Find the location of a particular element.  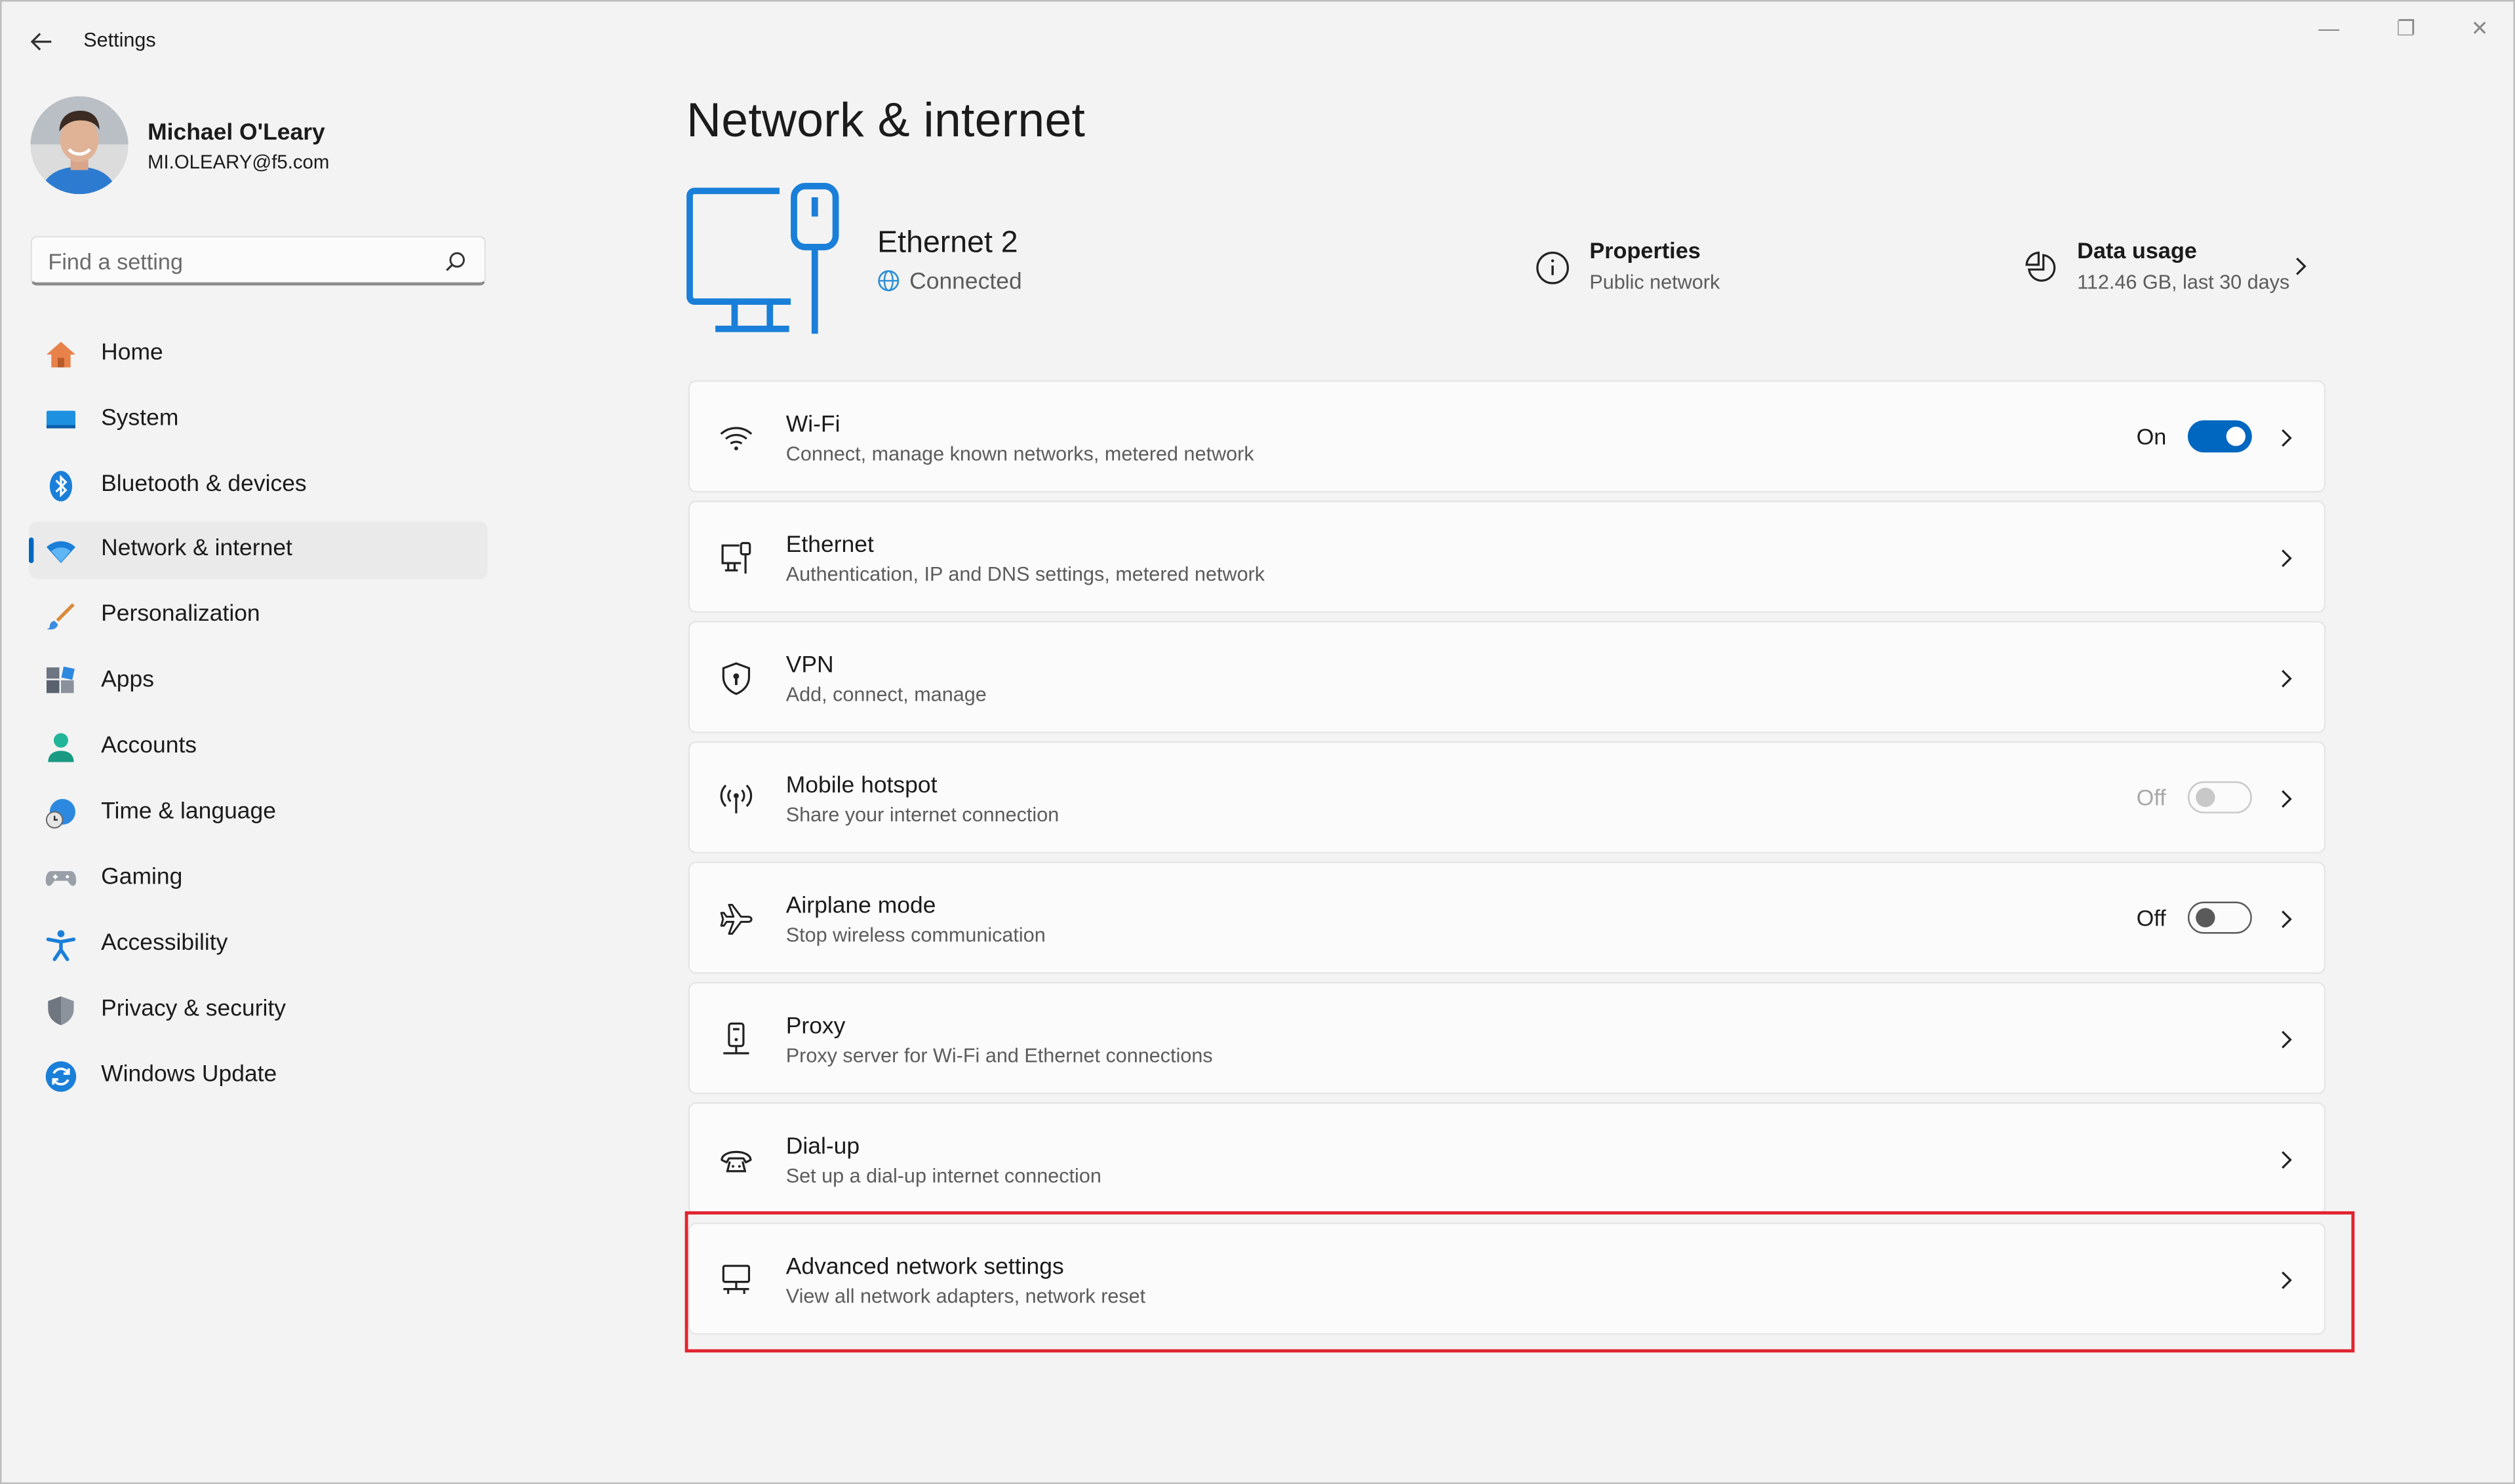

sidebar-item-label: System is located at coordinates (140, 419).